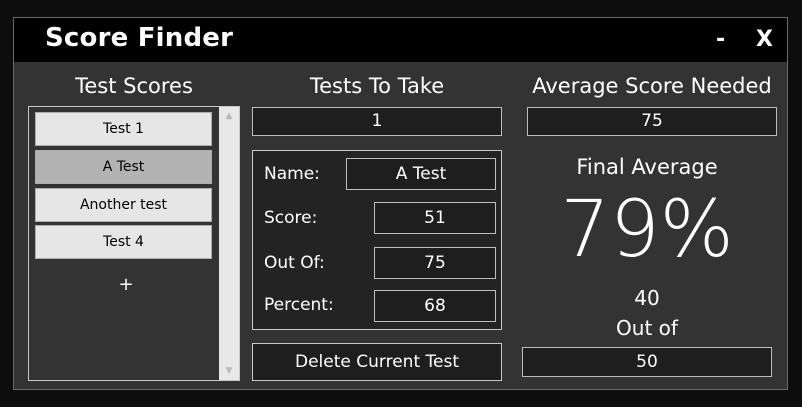  What do you see at coordinates (720, 39) in the screenshot?
I see `minimize-button: -` at bounding box center [720, 39].